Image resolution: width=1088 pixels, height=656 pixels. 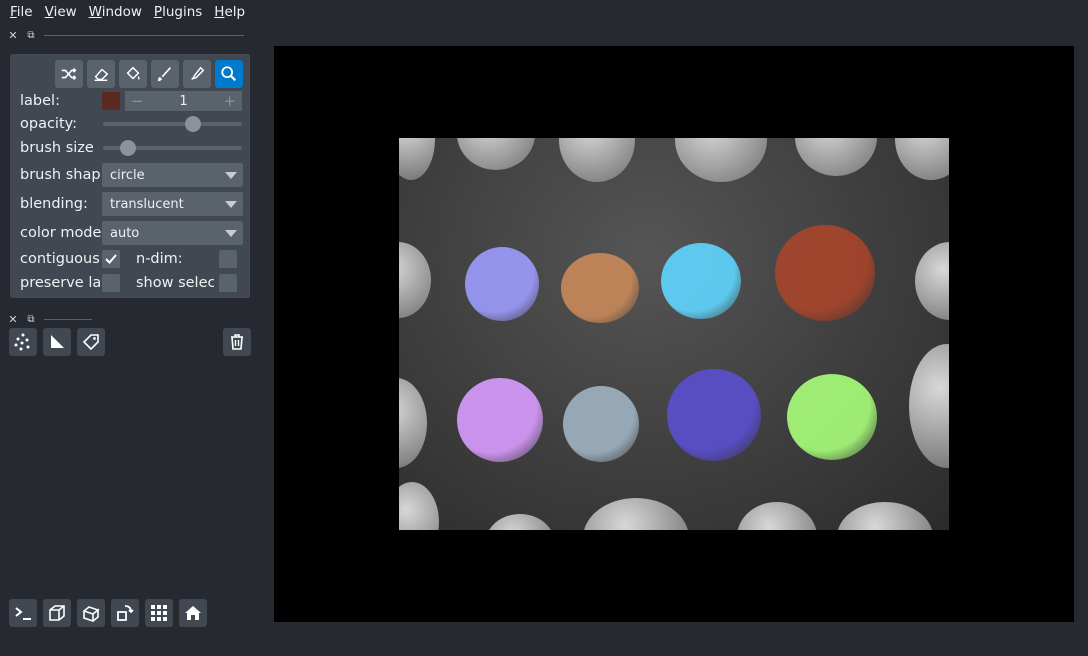 I want to click on ndim-row: n-dim:, so click(x=176, y=259).